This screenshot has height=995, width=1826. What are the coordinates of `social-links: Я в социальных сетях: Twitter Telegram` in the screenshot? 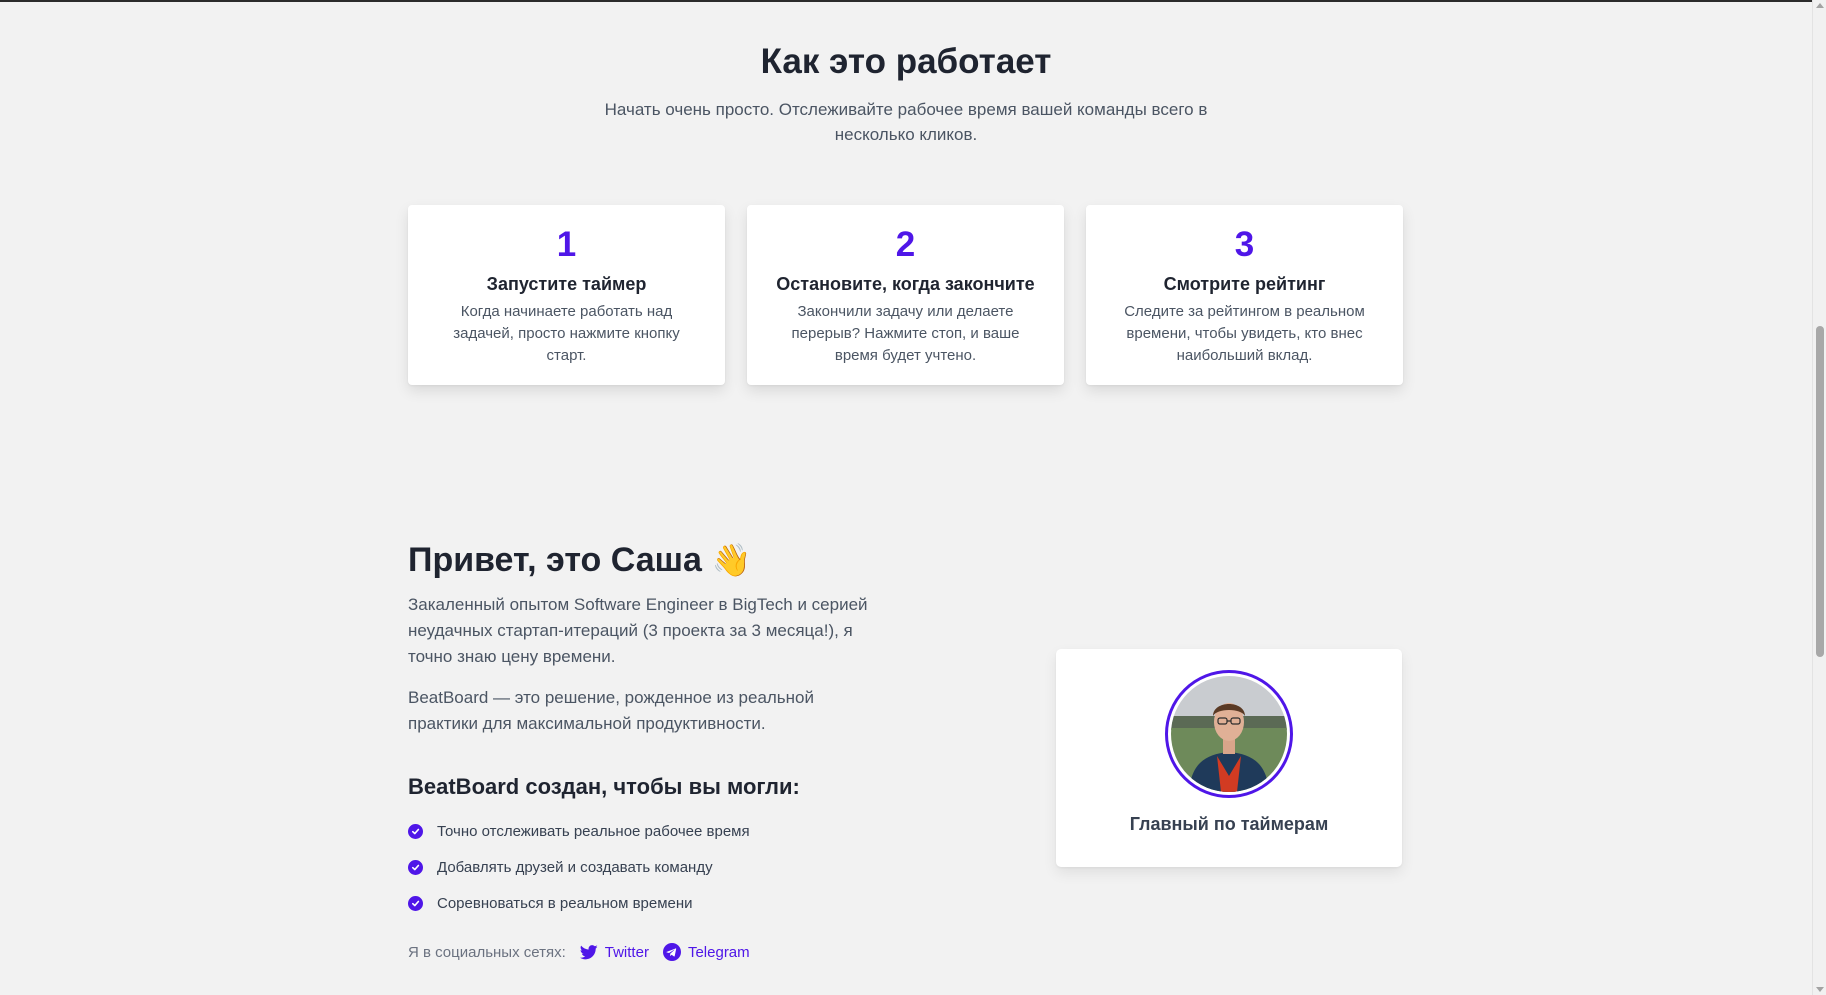 It's located at (648, 952).